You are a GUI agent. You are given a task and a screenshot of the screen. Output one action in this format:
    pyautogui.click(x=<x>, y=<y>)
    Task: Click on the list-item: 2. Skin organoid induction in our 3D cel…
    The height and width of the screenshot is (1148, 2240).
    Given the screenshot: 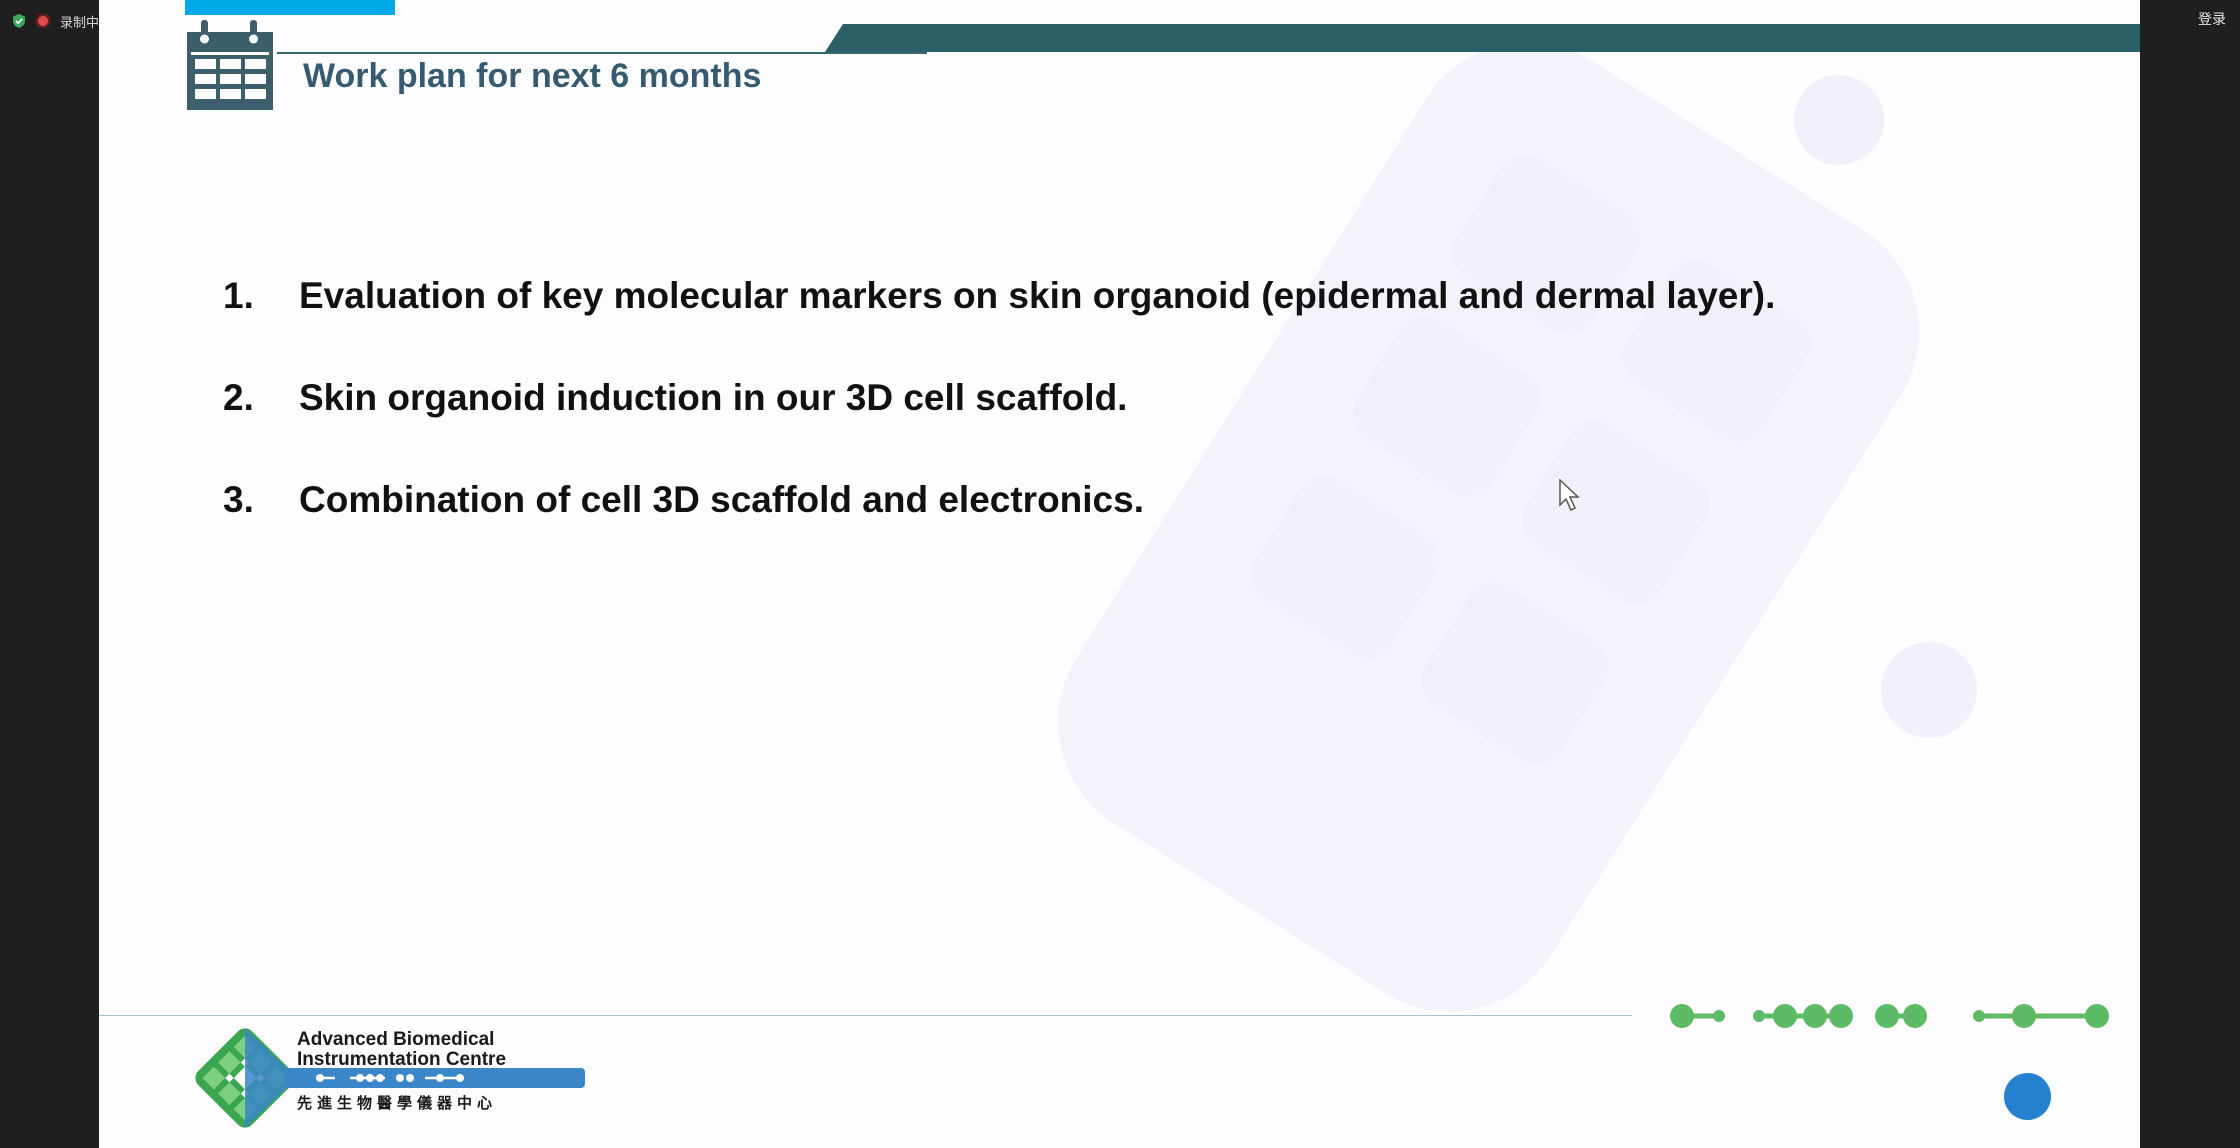 What is the action you would take?
    pyautogui.click(x=999, y=428)
    